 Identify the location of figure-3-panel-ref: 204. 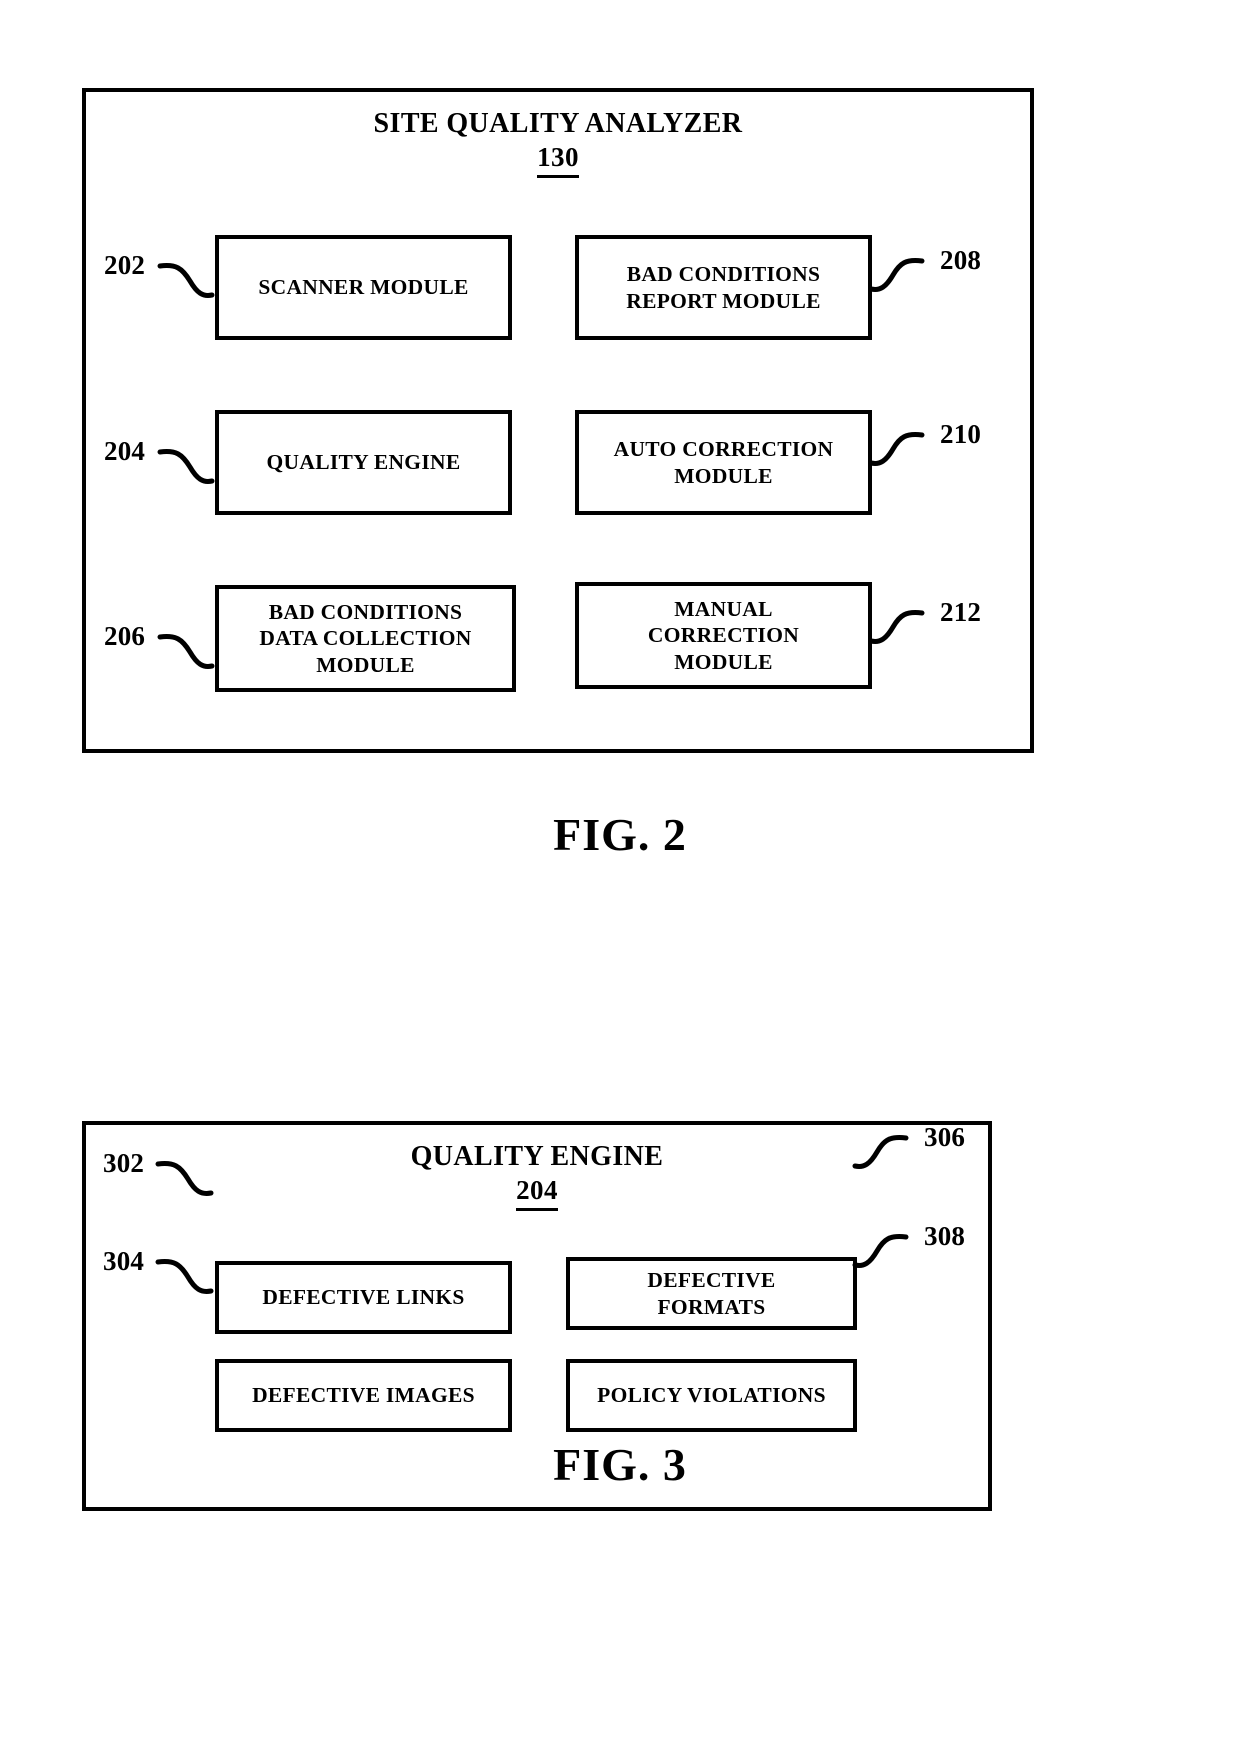
(537, 1192).